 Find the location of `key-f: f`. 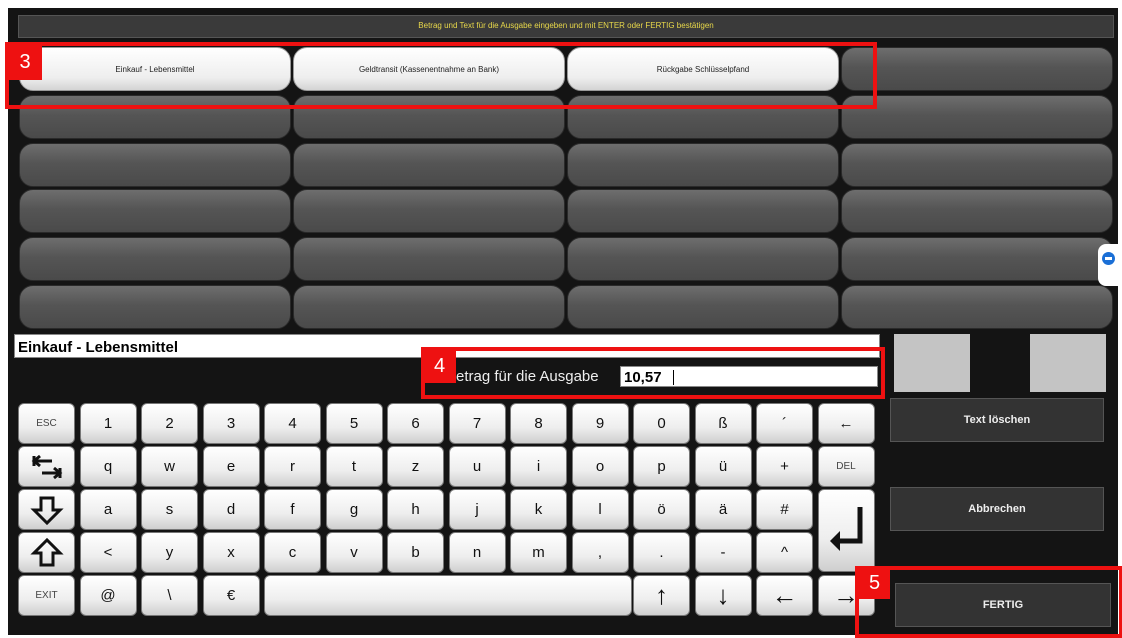

key-f: f is located at coordinates (292, 509).